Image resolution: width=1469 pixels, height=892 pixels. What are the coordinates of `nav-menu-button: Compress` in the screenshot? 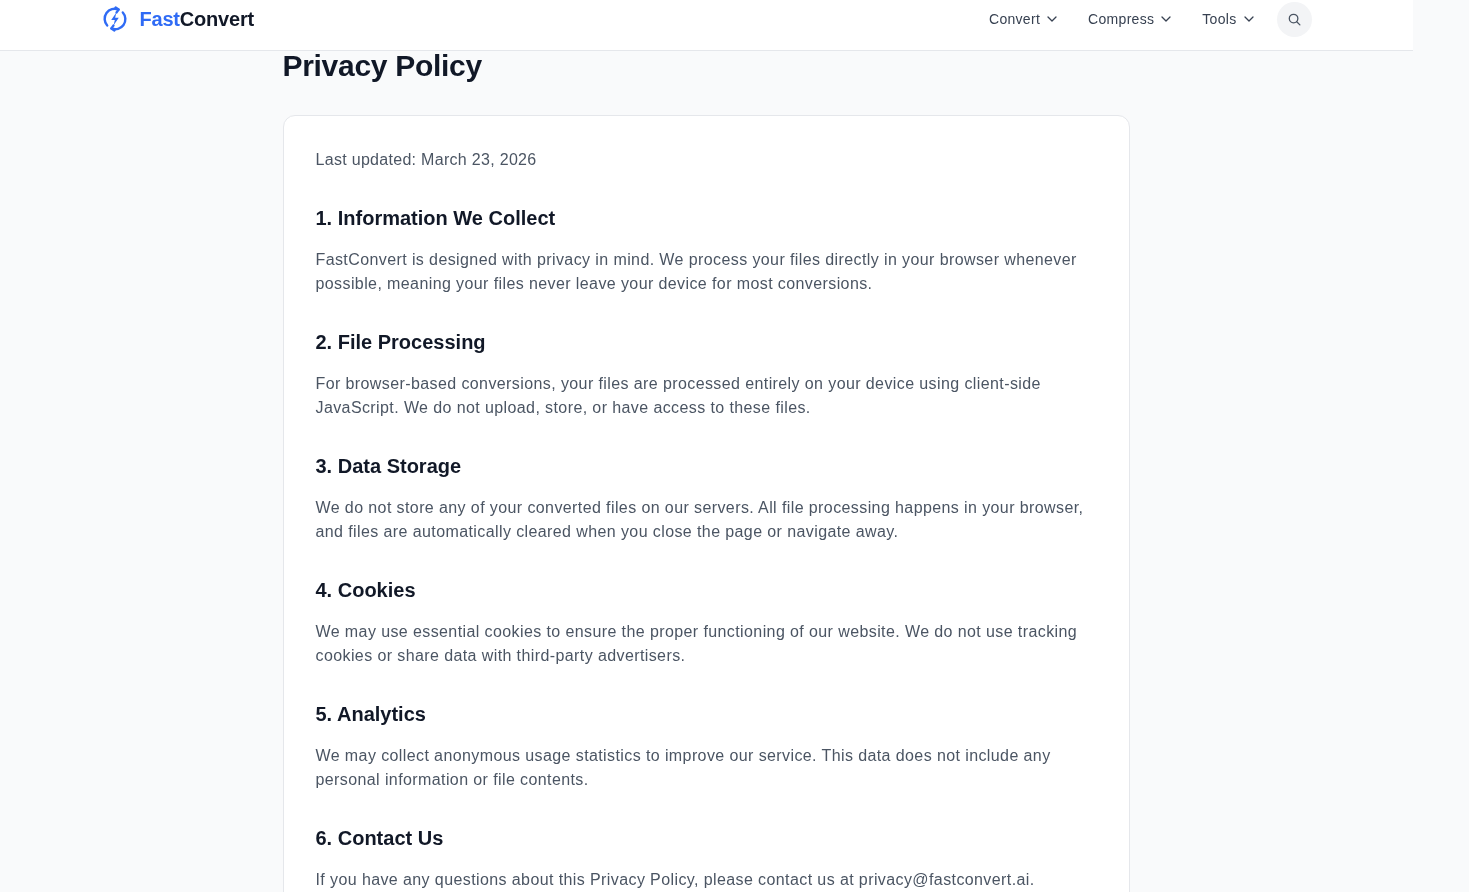 It's located at (1130, 19).